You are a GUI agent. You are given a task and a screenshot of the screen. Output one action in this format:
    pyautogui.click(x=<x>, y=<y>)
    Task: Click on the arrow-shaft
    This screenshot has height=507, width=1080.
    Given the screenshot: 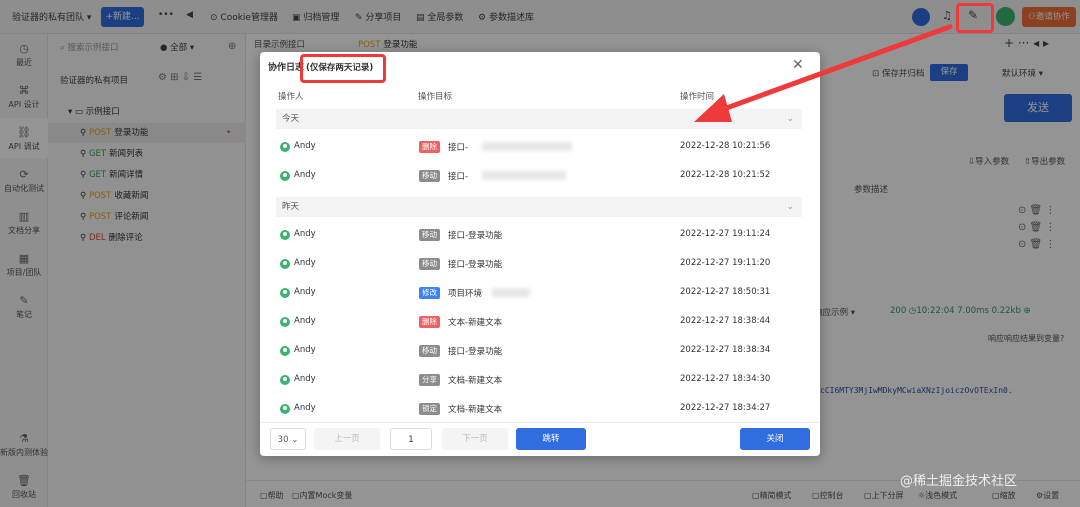 What is the action you would take?
    pyautogui.click(x=831, y=70)
    